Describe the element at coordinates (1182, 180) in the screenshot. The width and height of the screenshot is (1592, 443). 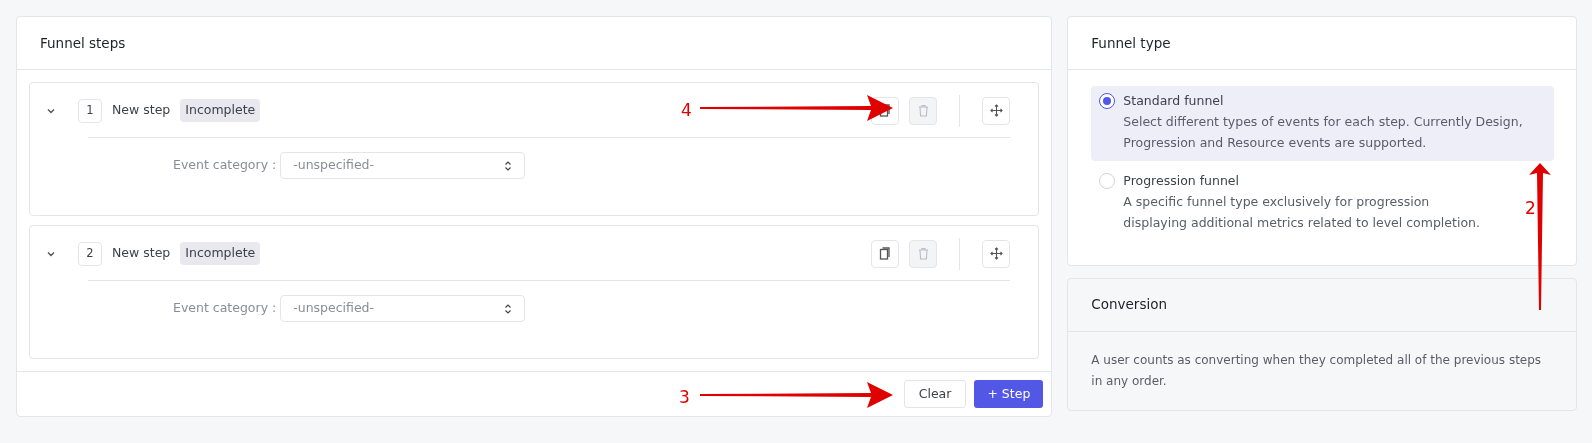
I see `option-title: Progression funnel` at that location.